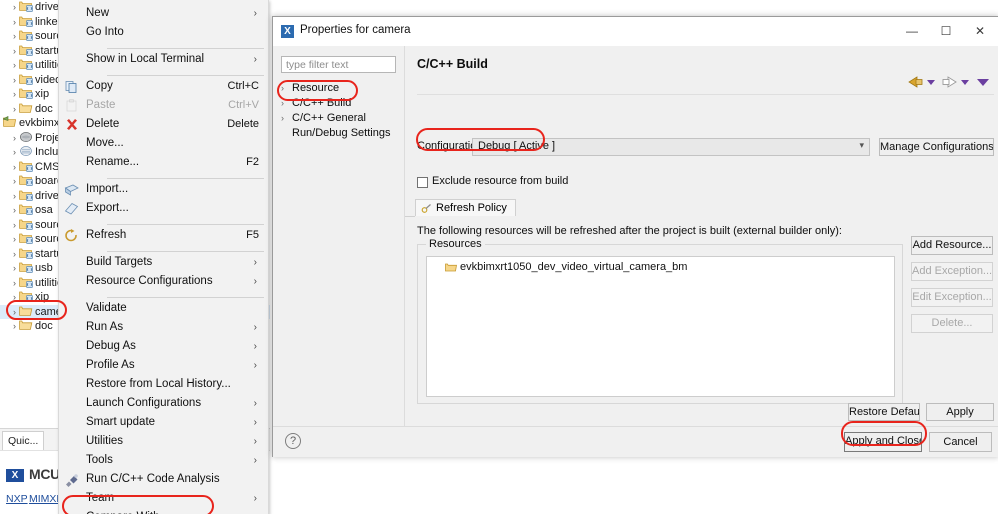 The width and height of the screenshot is (998, 514). Describe the element at coordinates (163, 479) in the screenshot. I see `menu-item-run-c-c-code-analysis: Run C/C++ Code Analysis` at that location.